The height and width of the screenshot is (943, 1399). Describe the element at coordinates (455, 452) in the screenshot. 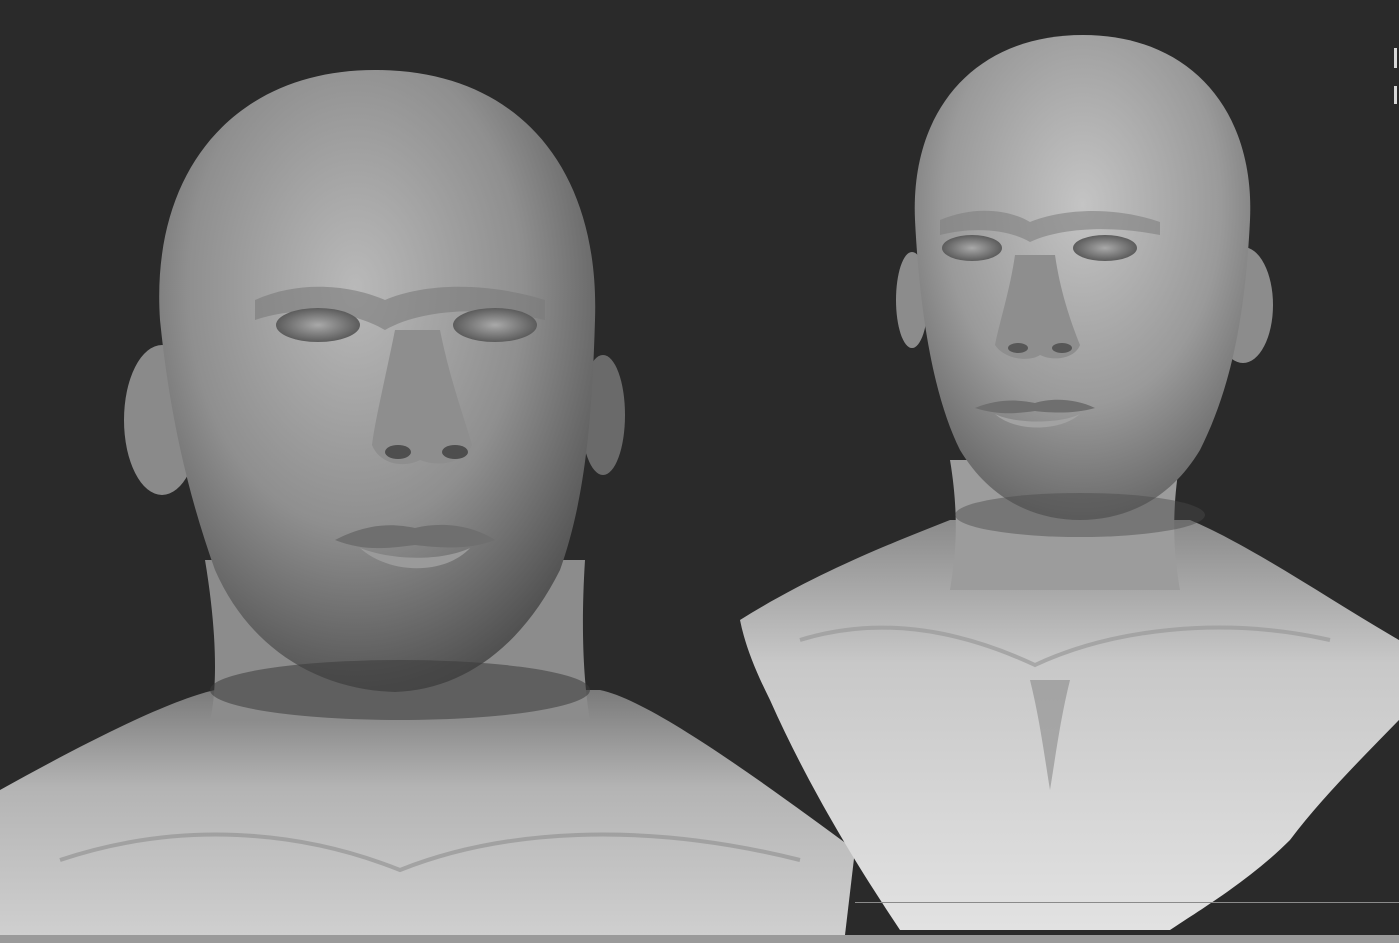

I see `left-nostril-right` at that location.